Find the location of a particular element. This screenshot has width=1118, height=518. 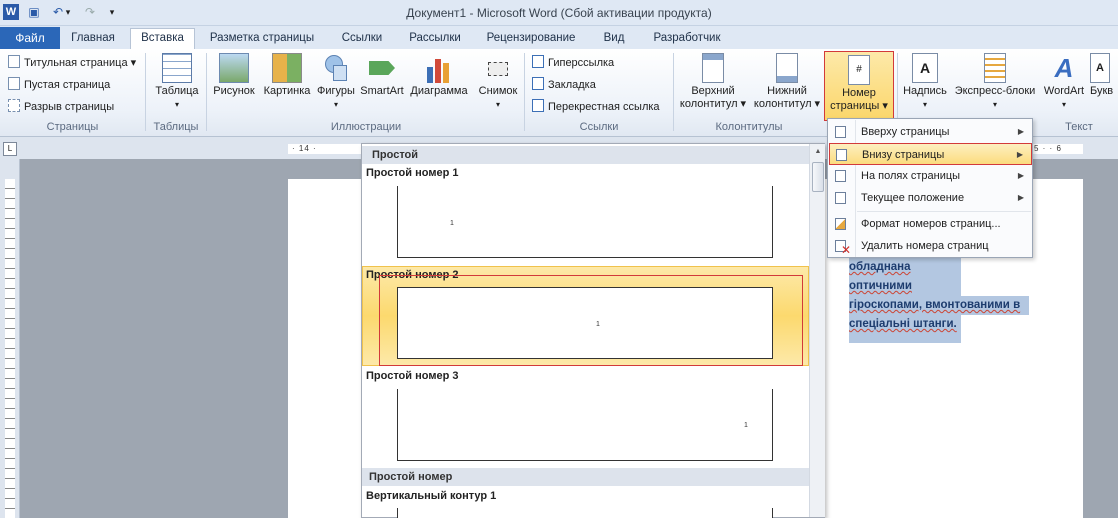

wordart-button: A WordArt ▾ is located at coordinates (1064, 82).